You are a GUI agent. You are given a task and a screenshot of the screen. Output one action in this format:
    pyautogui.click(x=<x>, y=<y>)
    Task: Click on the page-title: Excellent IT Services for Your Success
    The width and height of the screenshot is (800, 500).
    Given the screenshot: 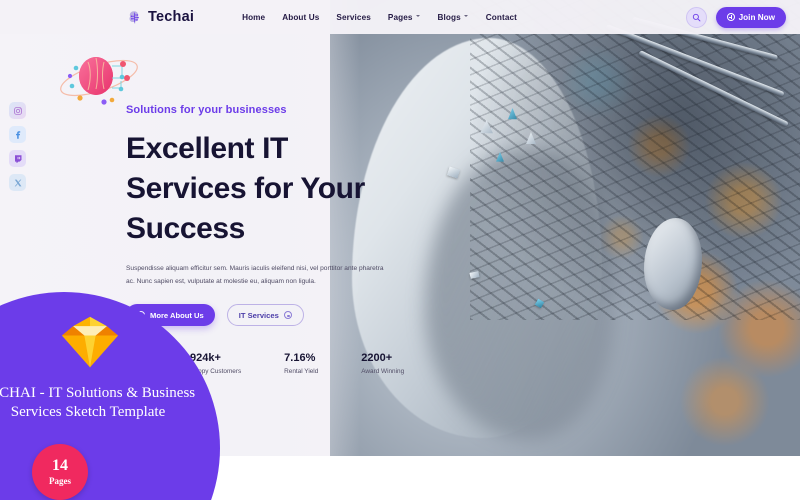 What is the action you would take?
    pyautogui.click(x=276, y=189)
    